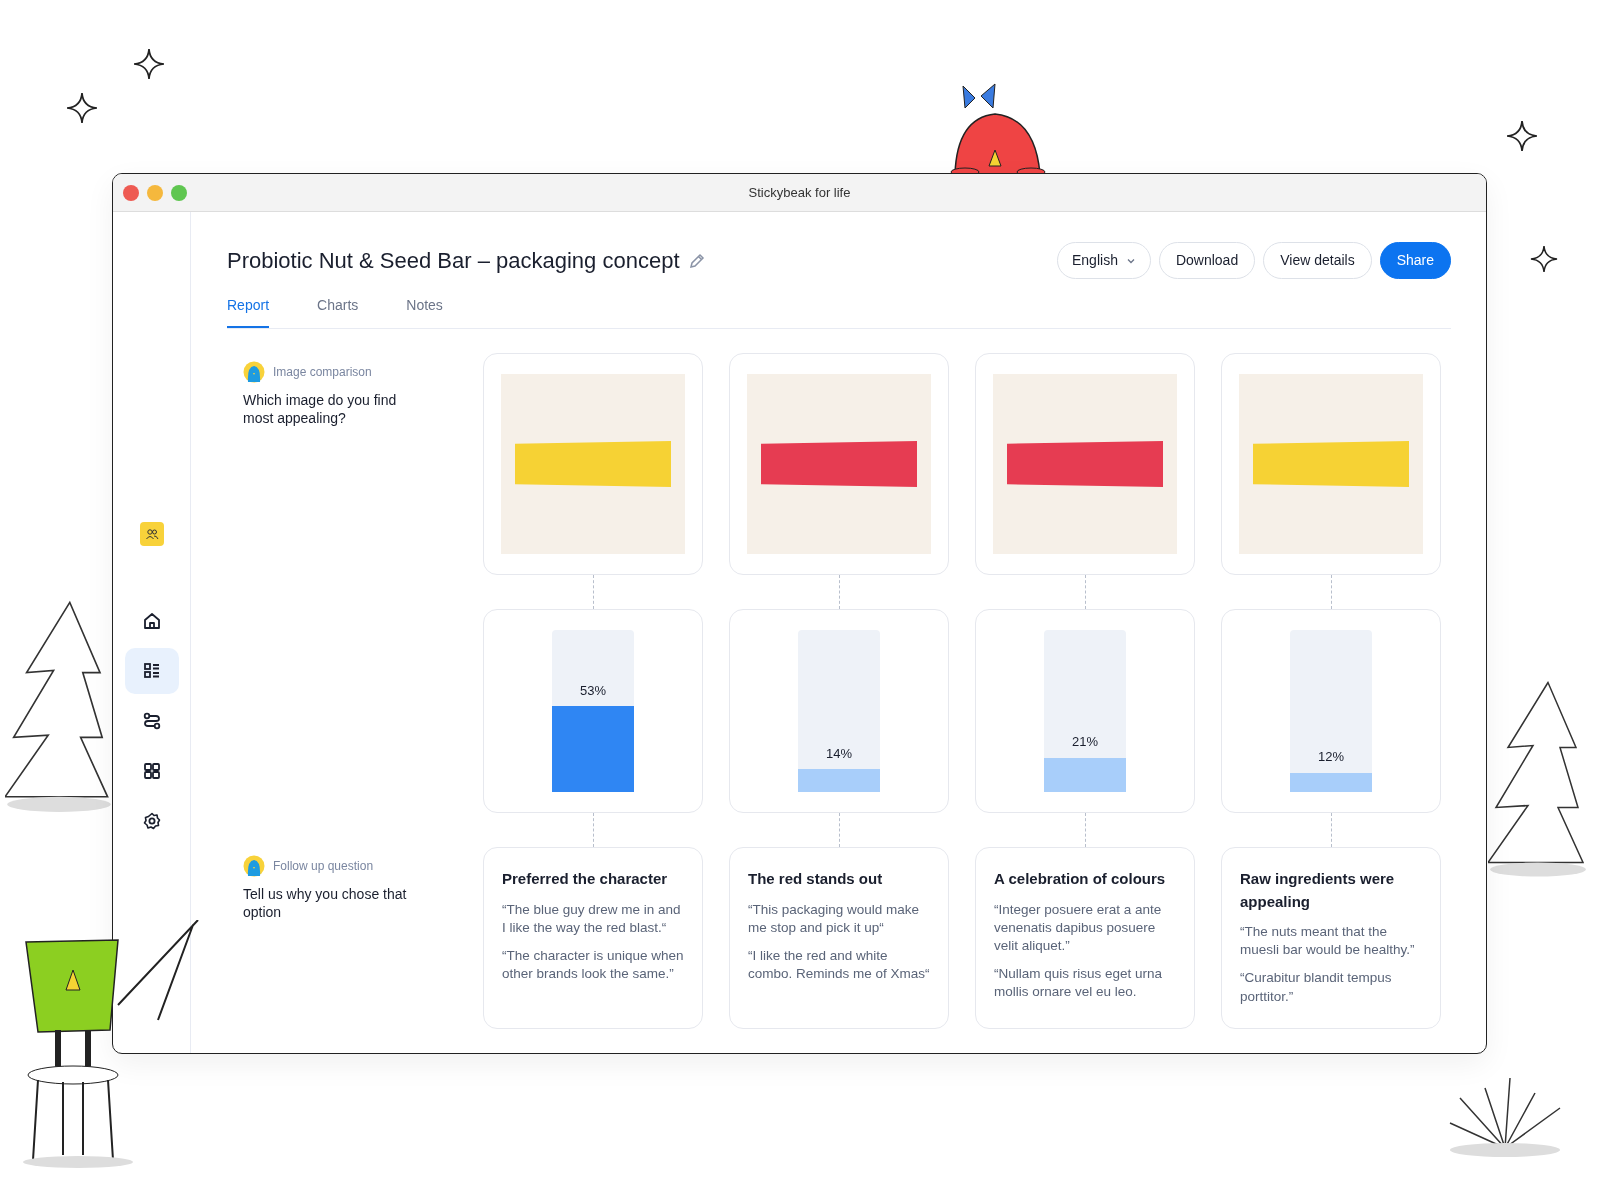 Image resolution: width=1600 pixels, height=1200 pixels. What do you see at coordinates (1104, 260) in the screenshot?
I see `language-dropdown: English` at bounding box center [1104, 260].